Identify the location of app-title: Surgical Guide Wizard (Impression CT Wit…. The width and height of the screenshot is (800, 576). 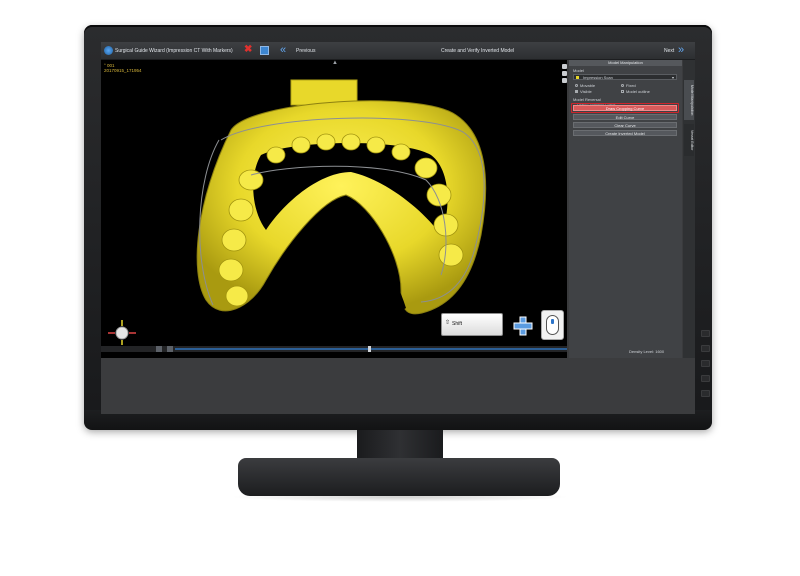
(174, 51).